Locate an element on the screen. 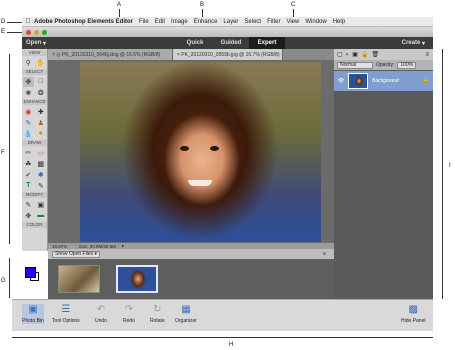 Image resolution: width=455 pixels, height=350 pixels. photo-bin-button: ▣ Photo Bin is located at coordinates (33, 314).